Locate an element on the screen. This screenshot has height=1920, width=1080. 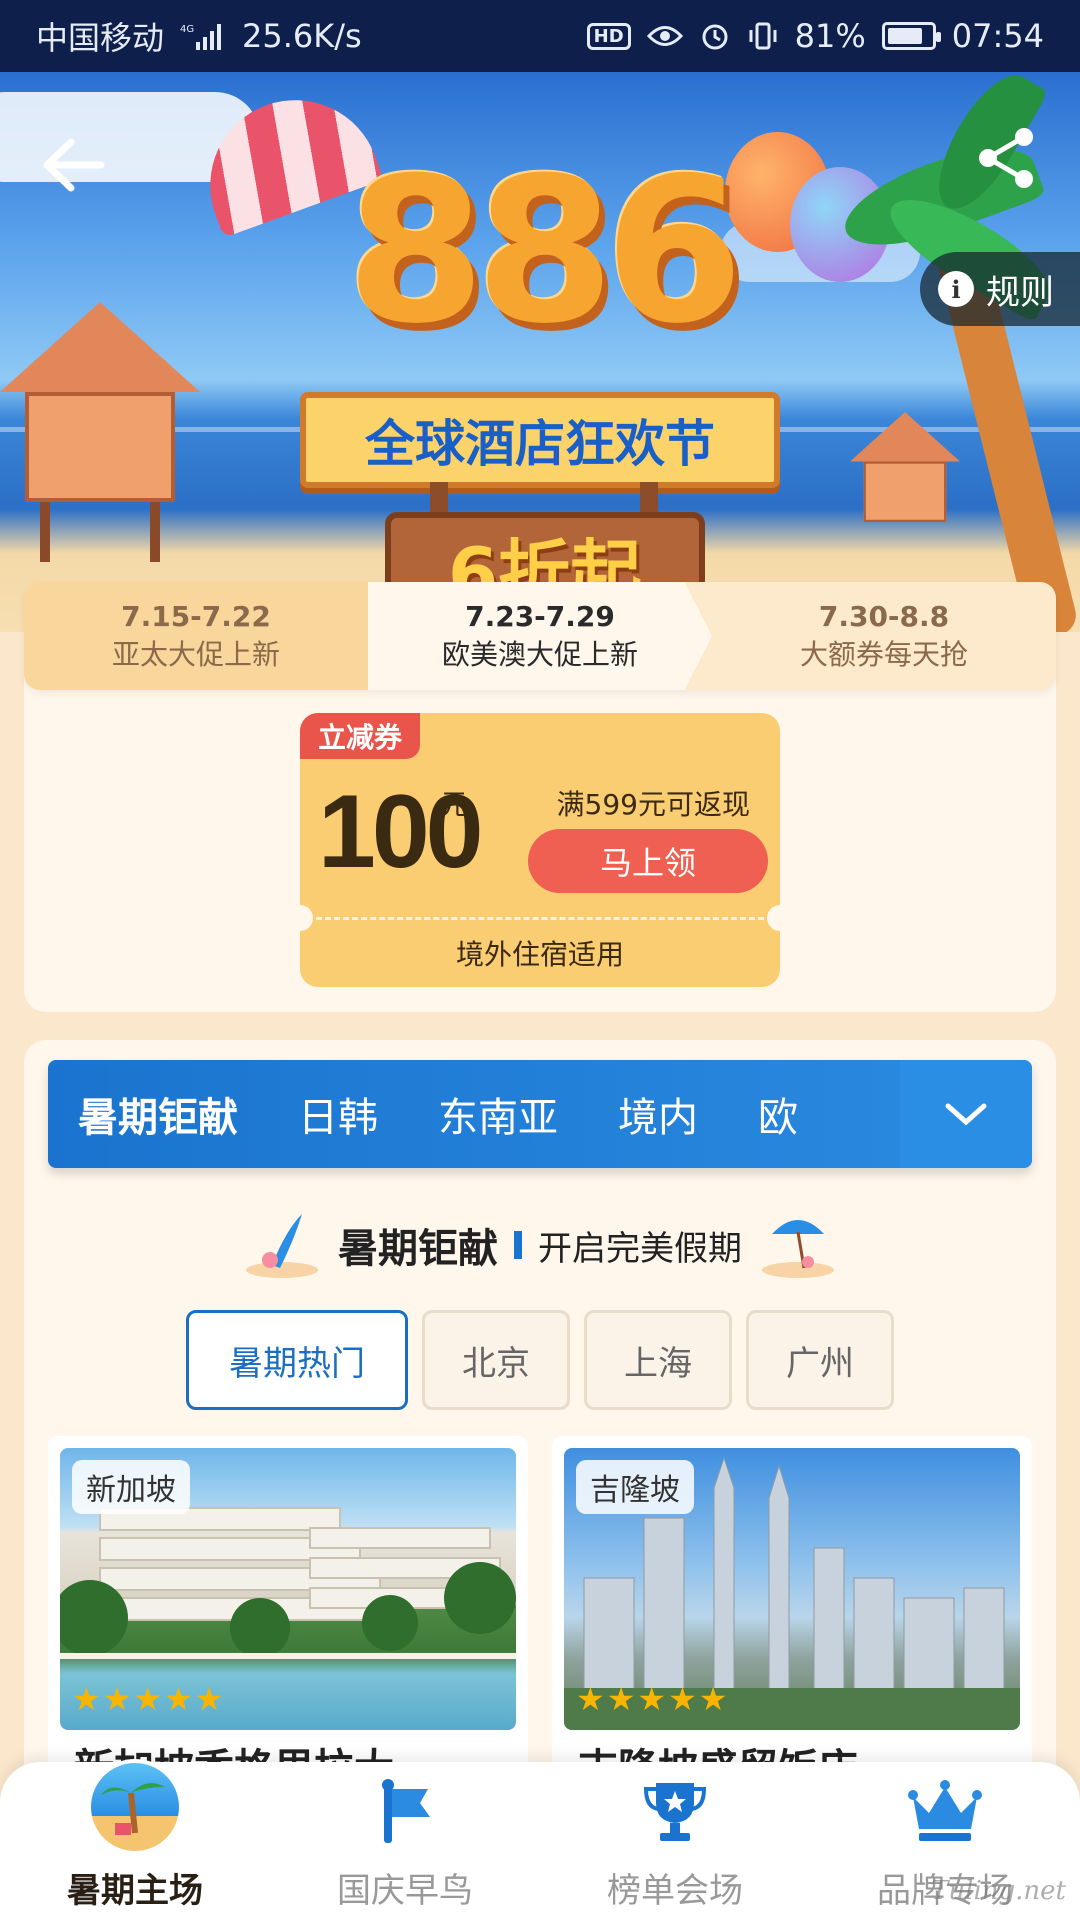
flag-icon is located at coordinates (405, 1812).